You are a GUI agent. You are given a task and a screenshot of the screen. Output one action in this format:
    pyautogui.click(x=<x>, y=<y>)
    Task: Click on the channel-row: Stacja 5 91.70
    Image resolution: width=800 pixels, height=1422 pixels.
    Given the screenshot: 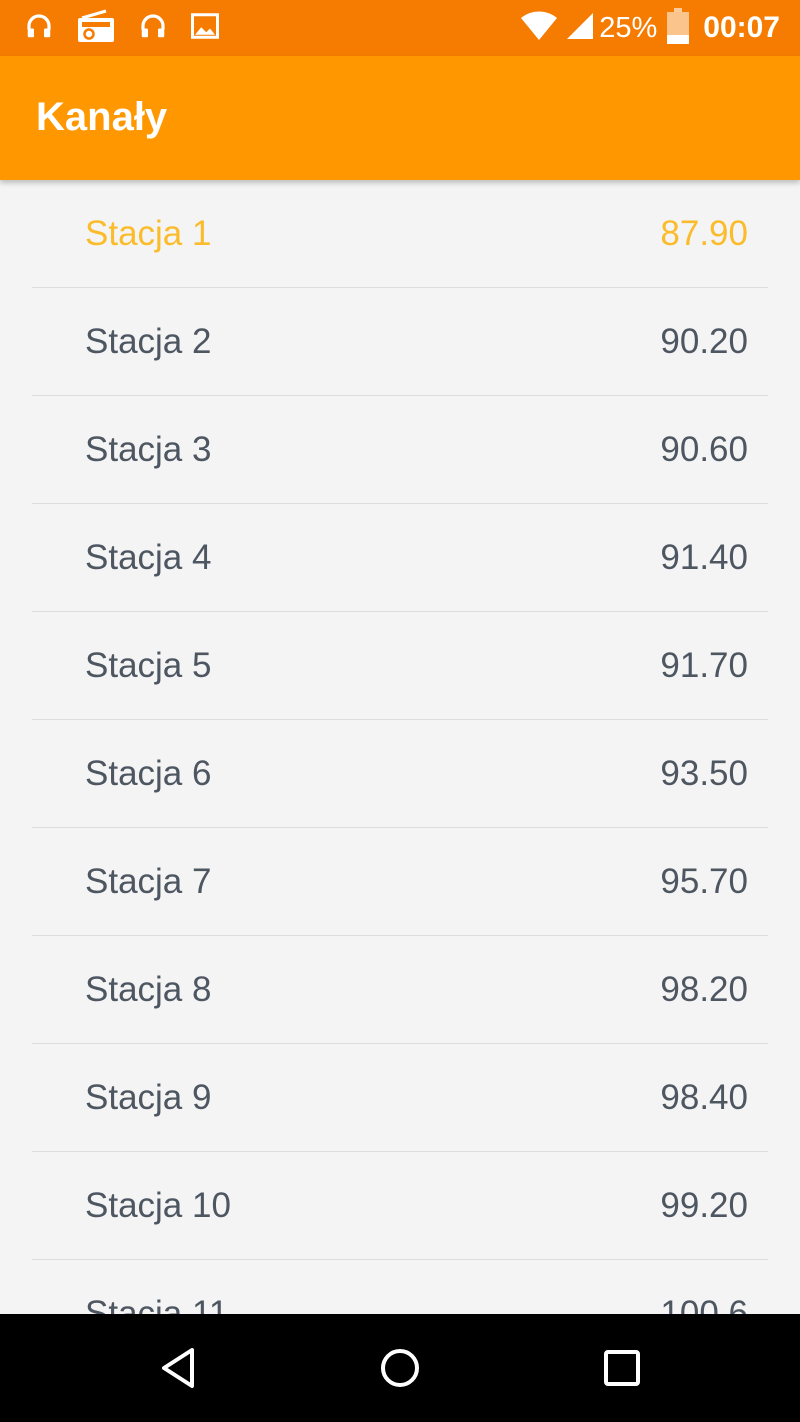 What is the action you would take?
    pyautogui.click(x=400, y=666)
    